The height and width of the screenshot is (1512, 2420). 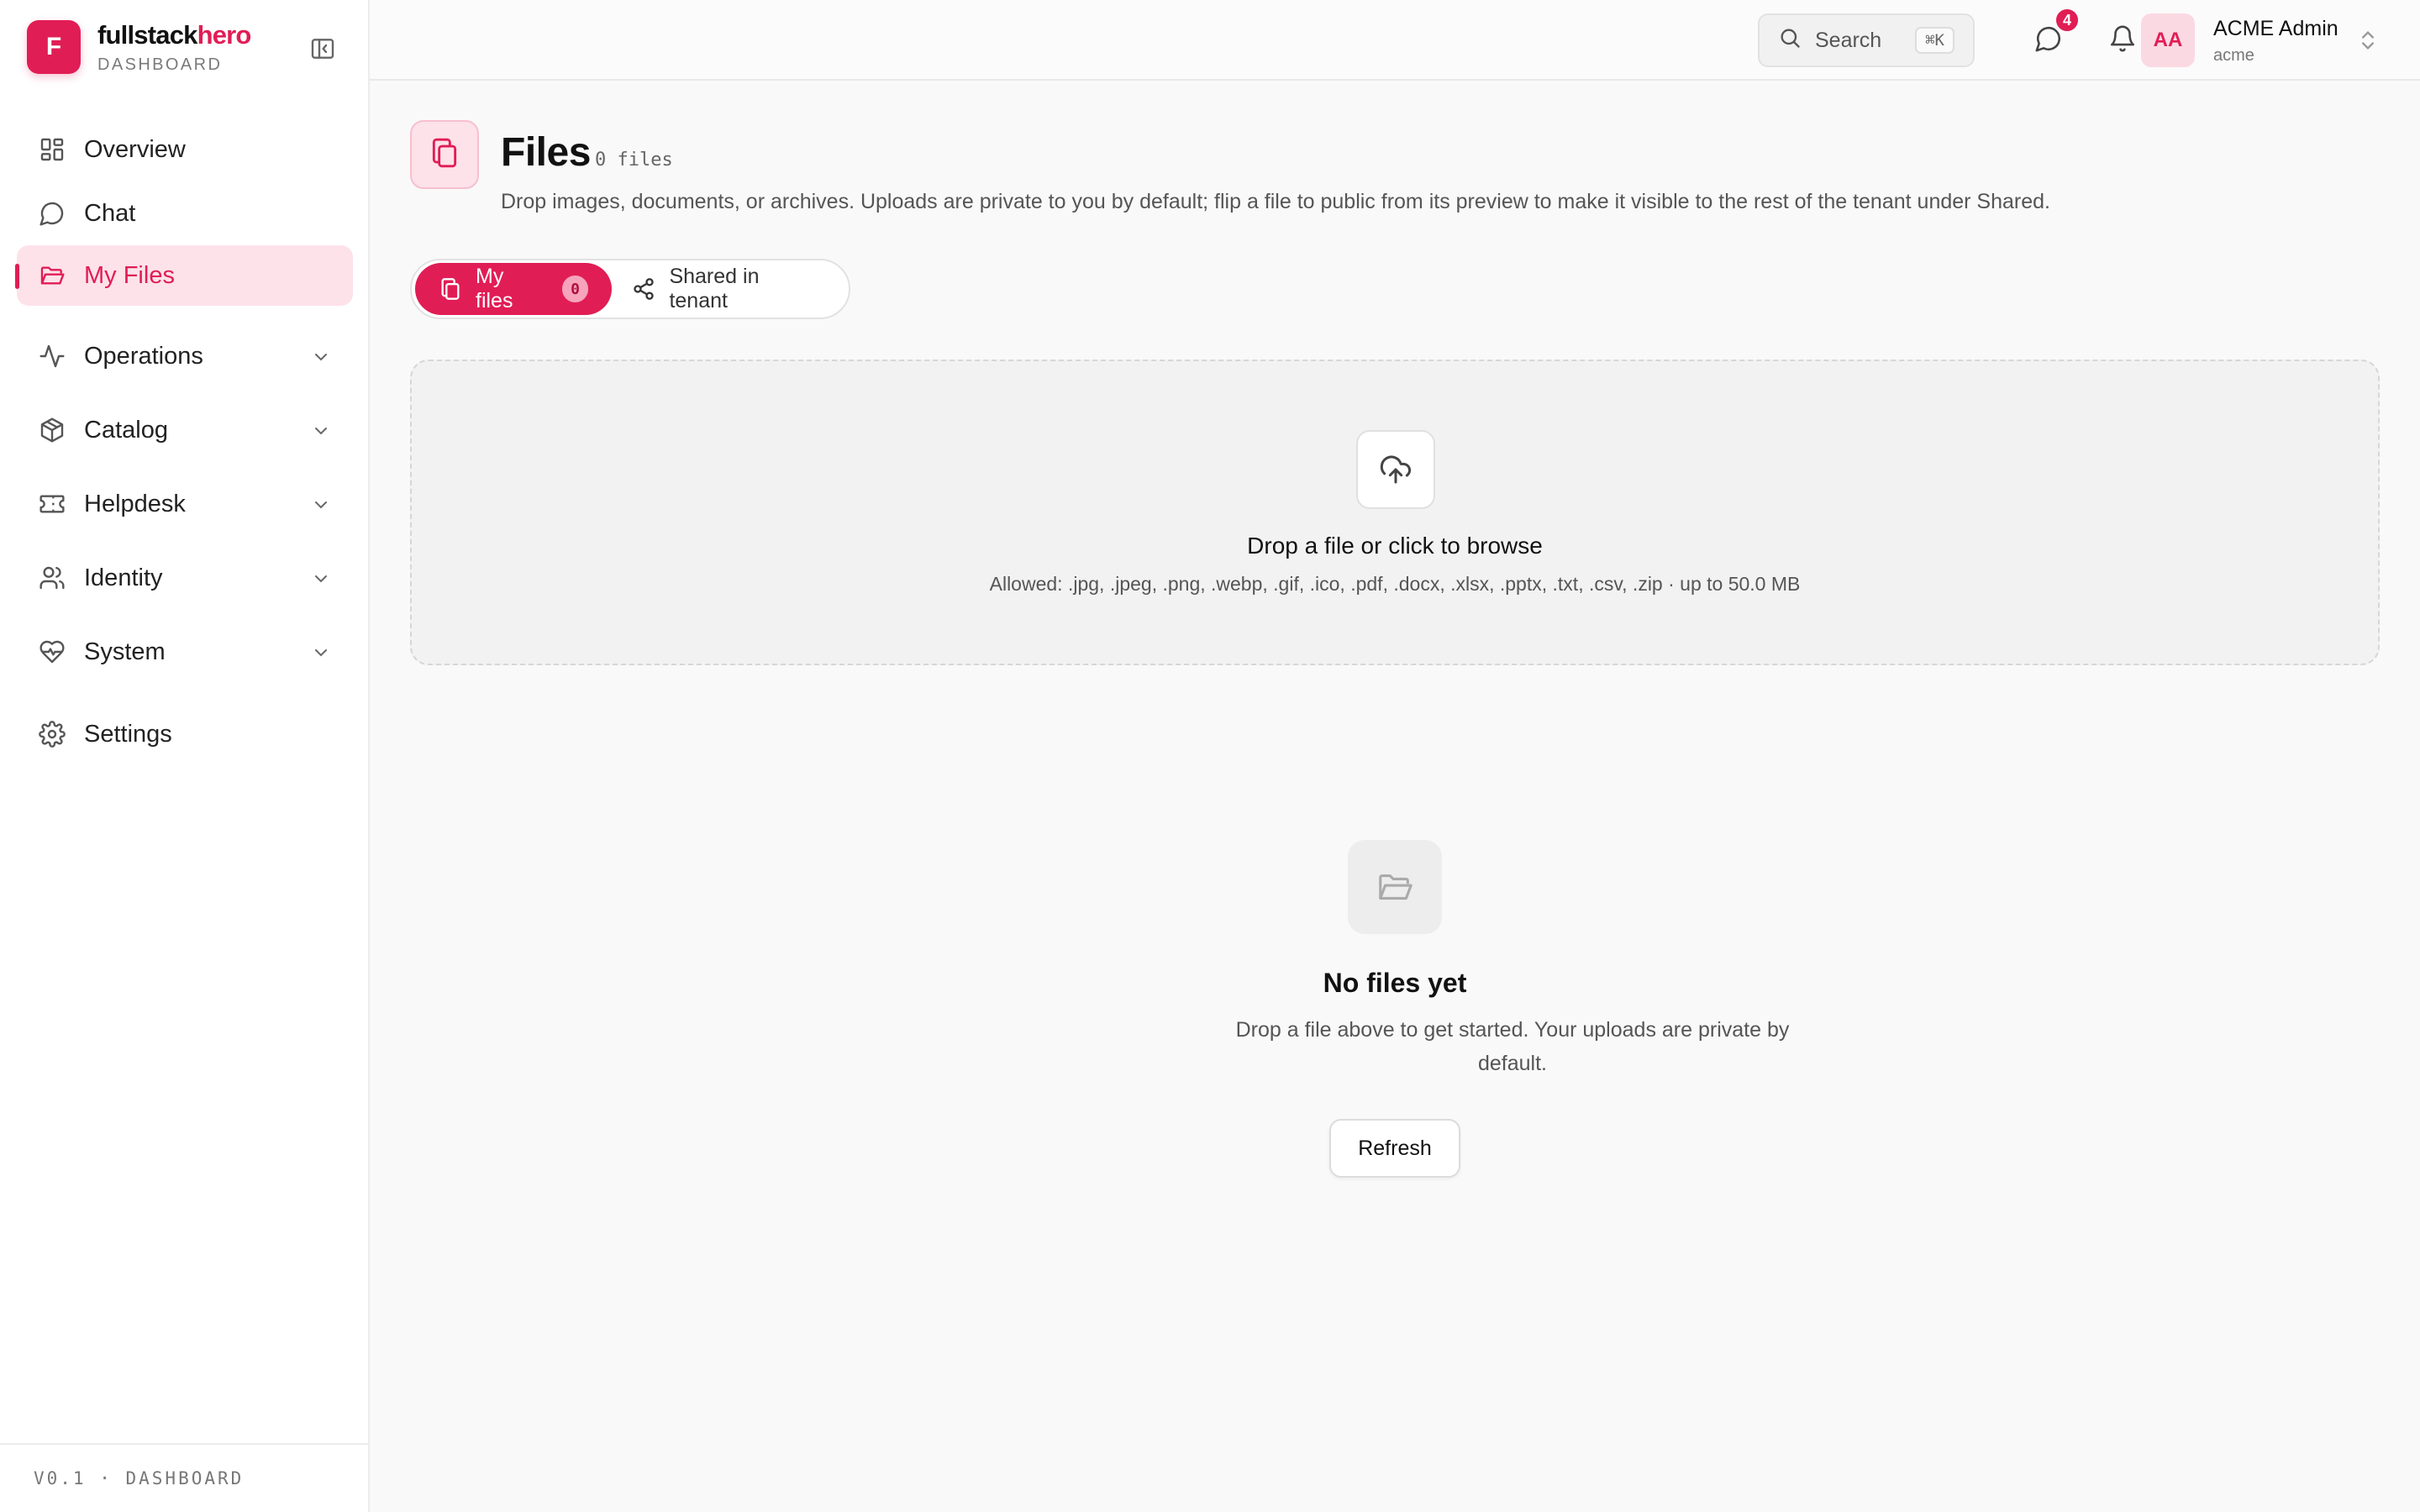 What do you see at coordinates (575, 289) in the screenshot?
I see `tab-count-badge: 0` at bounding box center [575, 289].